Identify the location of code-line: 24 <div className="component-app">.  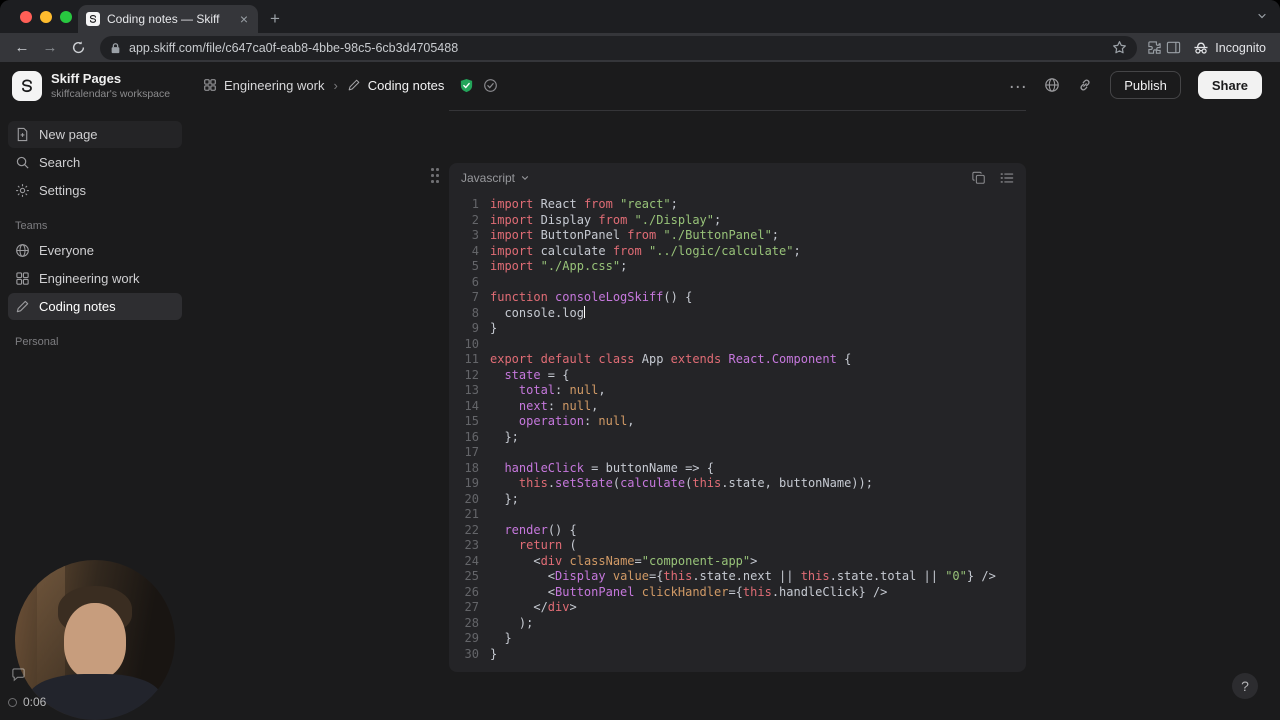
(733, 562).